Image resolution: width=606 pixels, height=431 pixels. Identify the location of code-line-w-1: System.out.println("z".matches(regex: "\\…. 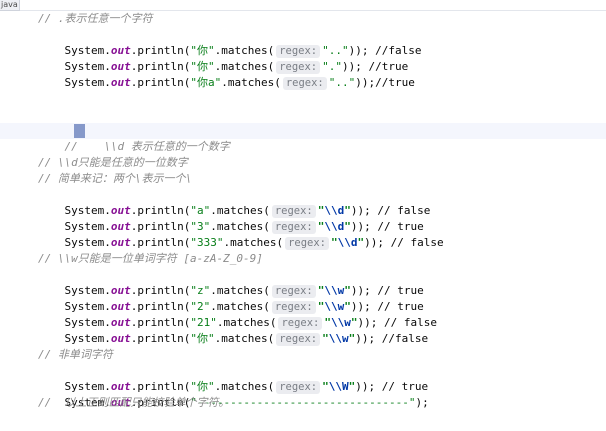
(231, 282).